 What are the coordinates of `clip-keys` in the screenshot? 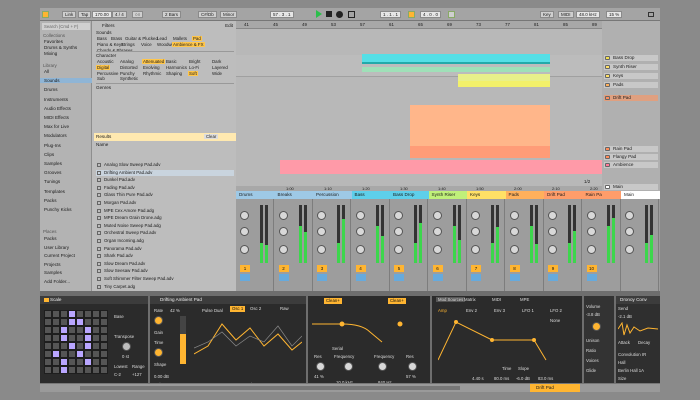 It's located at (504, 77).